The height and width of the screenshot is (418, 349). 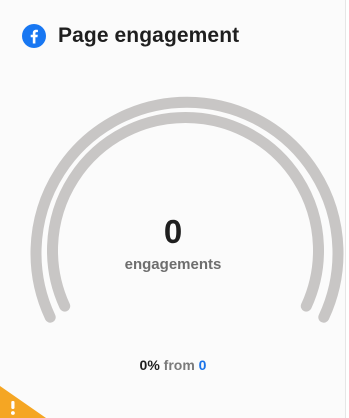 I want to click on comparison-from-label: from, so click(x=179, y=365).